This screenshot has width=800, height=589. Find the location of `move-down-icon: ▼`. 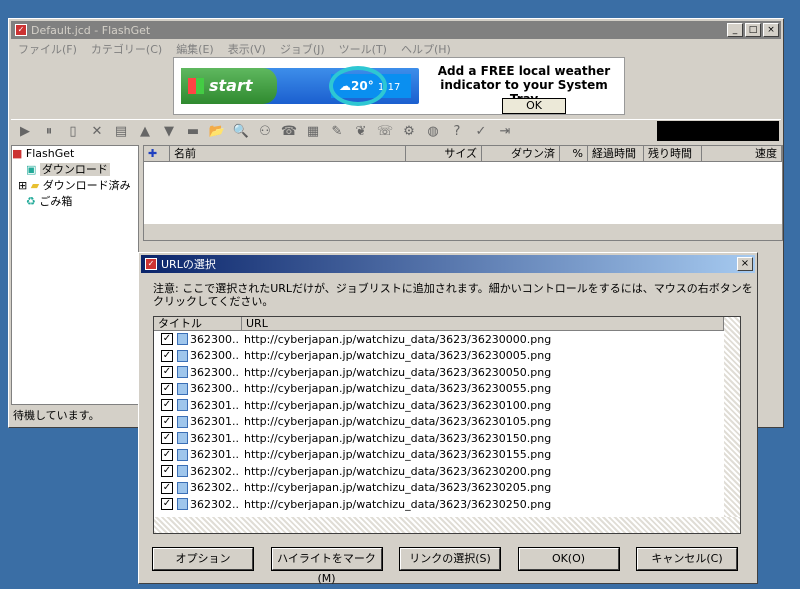

move-down-icon: ▼ is located at coordinates (169, 132).